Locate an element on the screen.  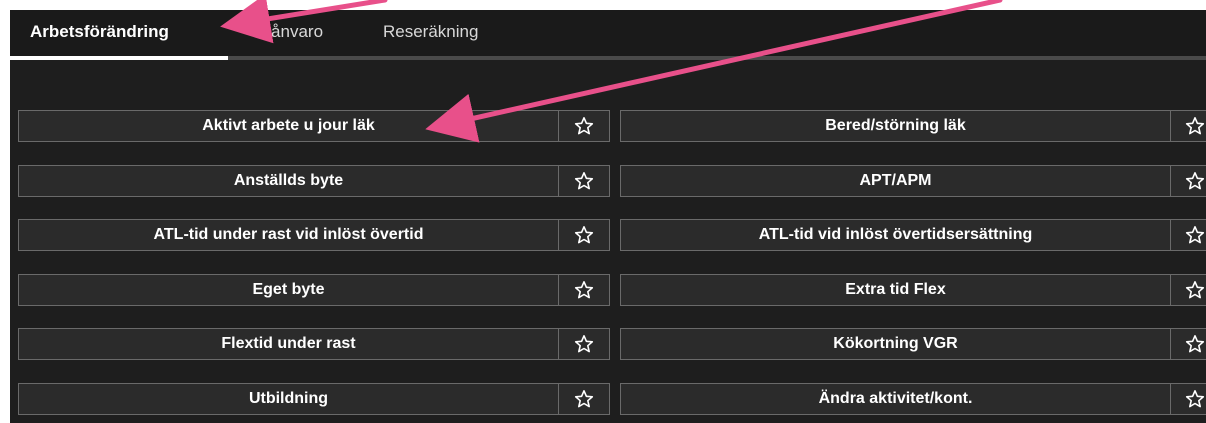
item-button: ATL-tid vid inlöst övertidsersättning is located at coordinates (895, 235).